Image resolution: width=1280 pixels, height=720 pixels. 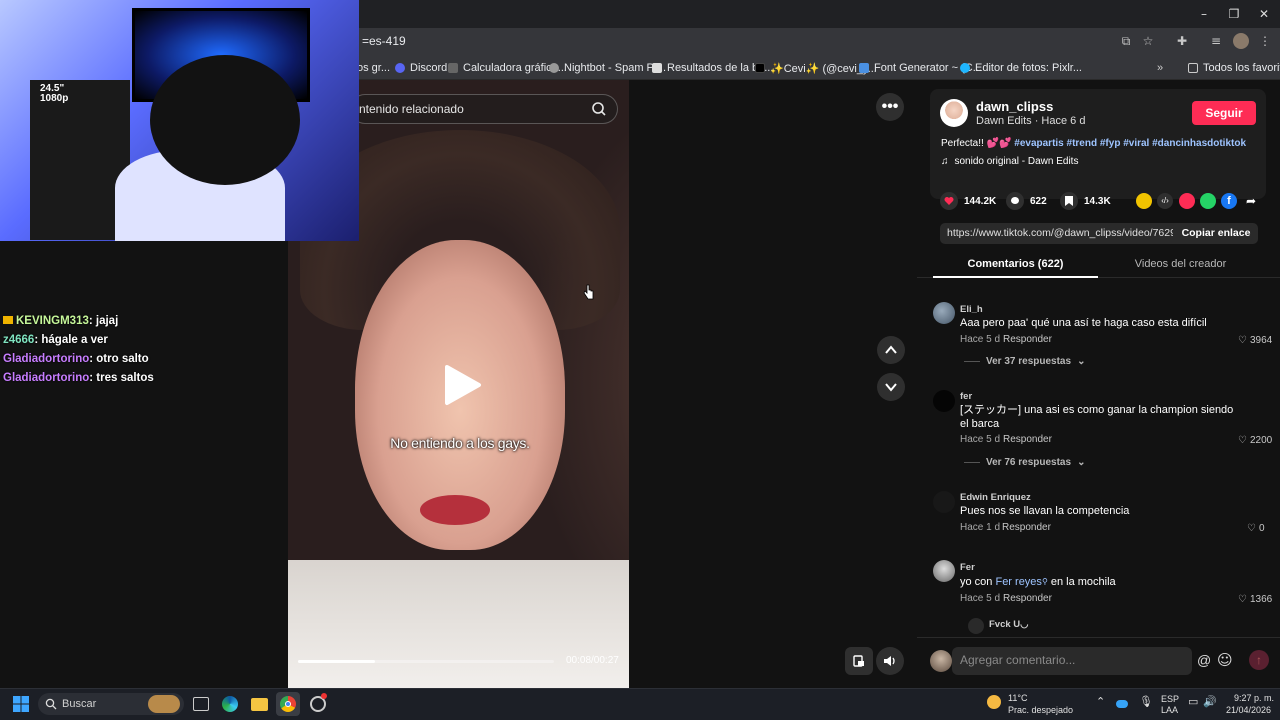 I want to click on windows-start-icon, so click(x=21, y=704).